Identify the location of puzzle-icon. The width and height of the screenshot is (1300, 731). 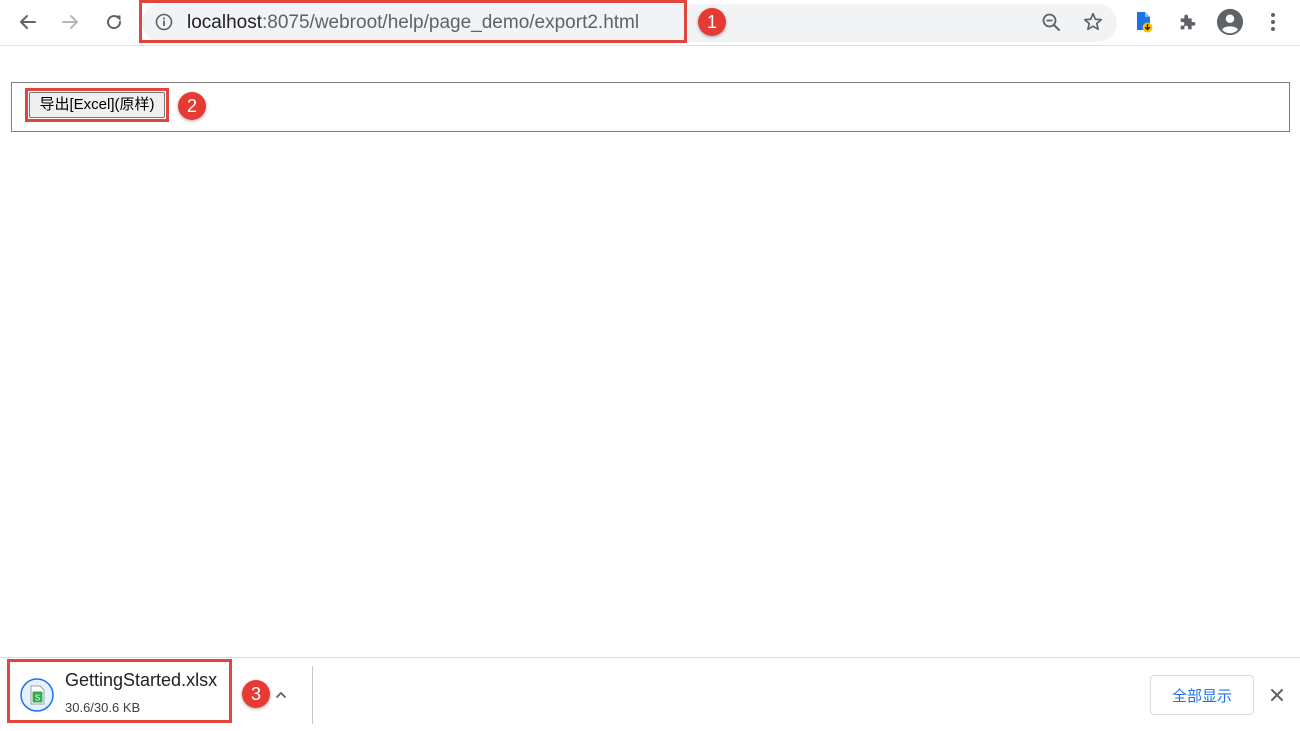
(1188, 22).